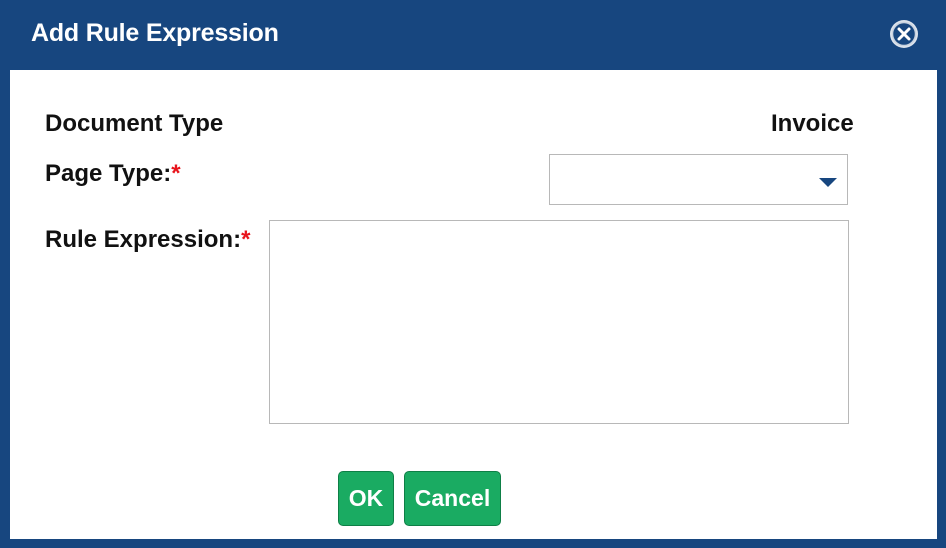 This screenshot has height=548, width=946. I want to click on caret-down-icon, so click(828, 182).